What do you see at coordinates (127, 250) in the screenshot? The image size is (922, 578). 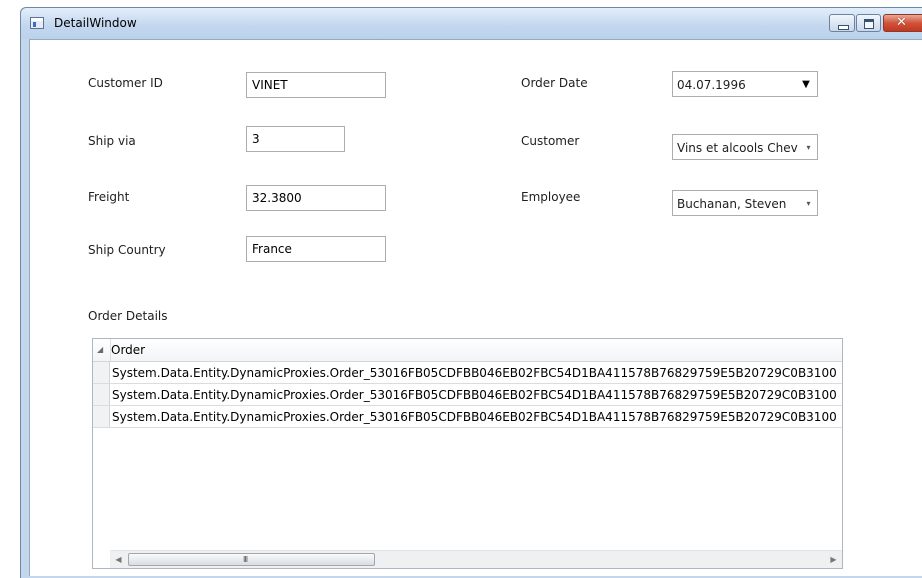 I see `ship-country-label: Ship Country` at bounding box center [127, 250].